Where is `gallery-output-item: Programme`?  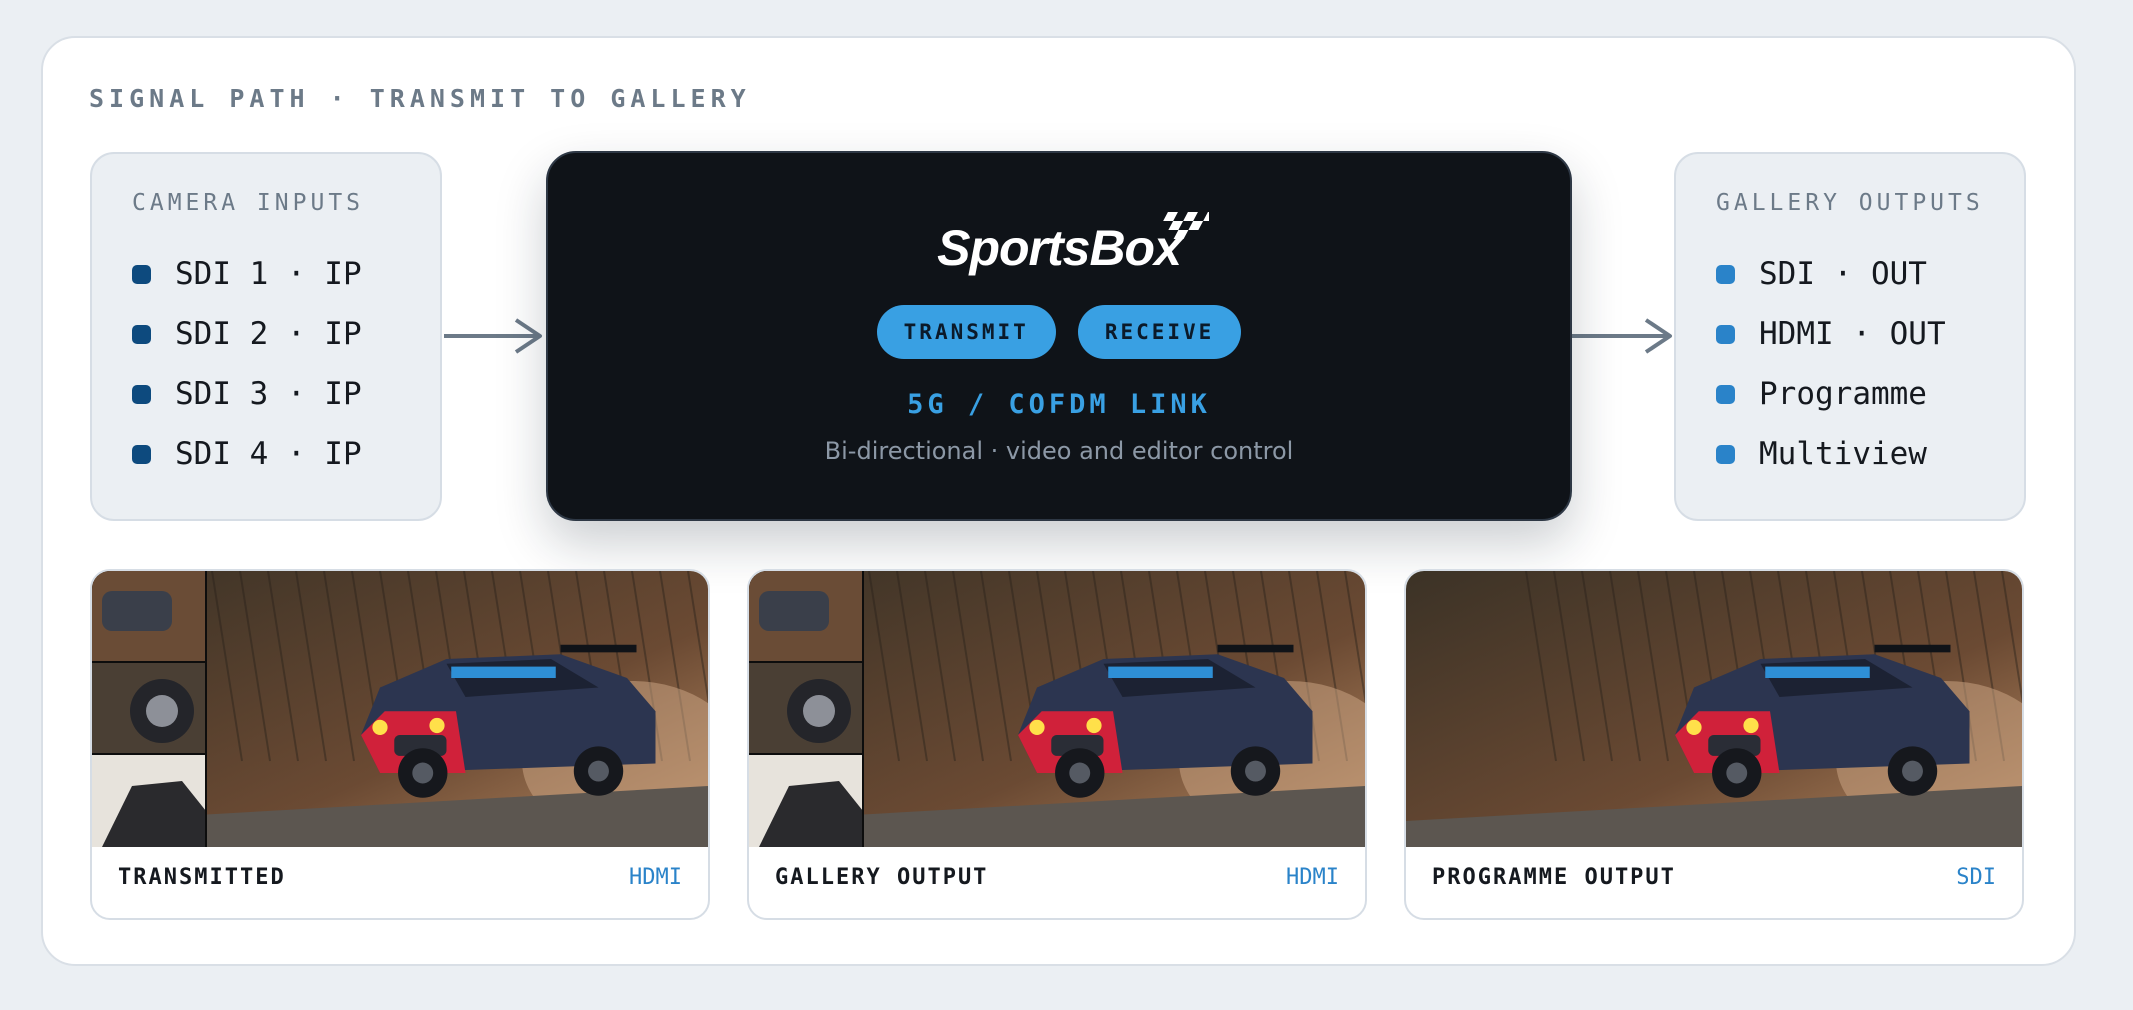
gallery-output-item: Programme is located at coordinates (1831, 404).